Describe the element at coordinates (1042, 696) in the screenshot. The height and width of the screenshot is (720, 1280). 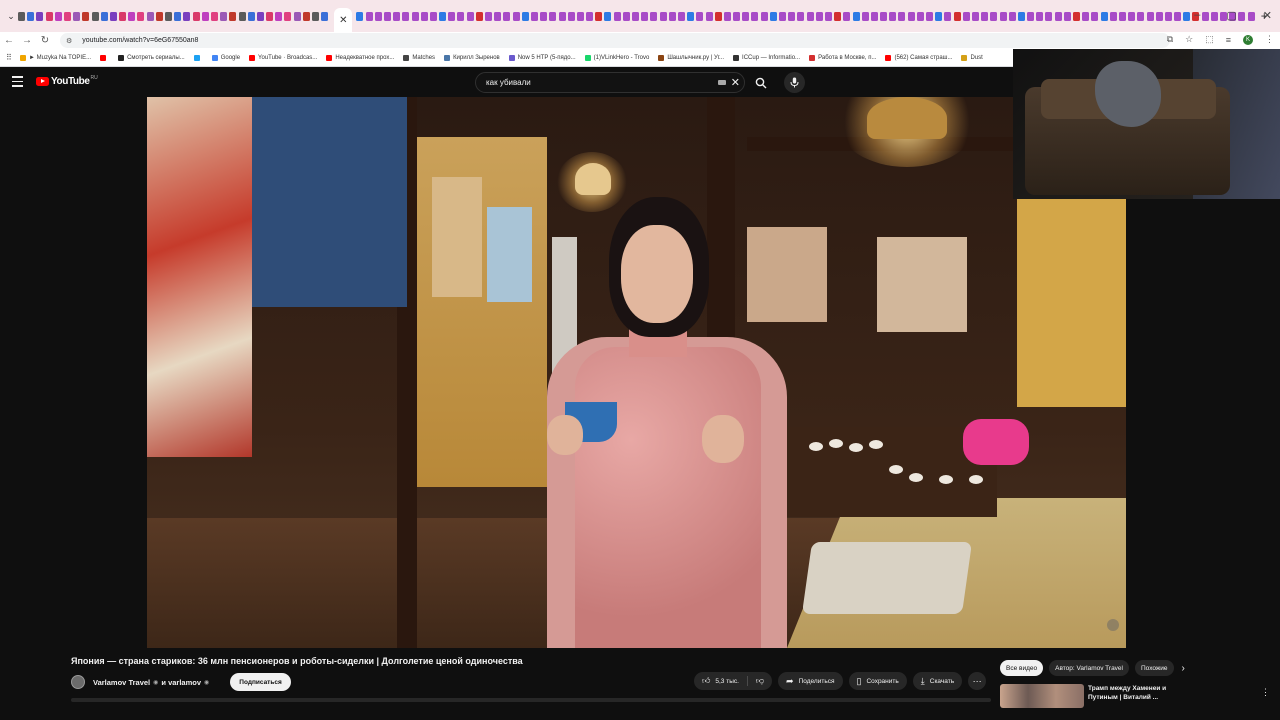
I see `recommended-thumbnail` at that location.